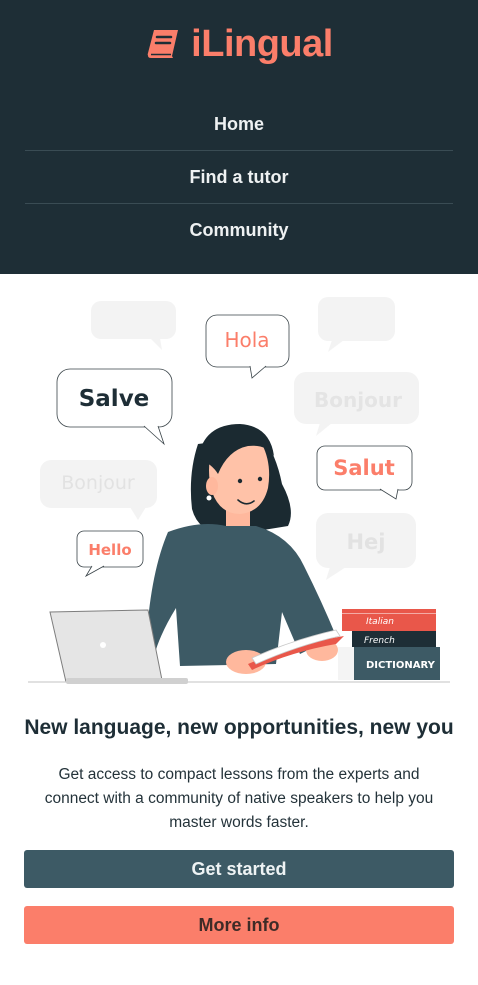 This screenshot has height=985, width=478. What do you see at coordinates (365, 542) in the screenshot?
I see `bubble-hej-text: Hej` at bounding box center [365, 542].